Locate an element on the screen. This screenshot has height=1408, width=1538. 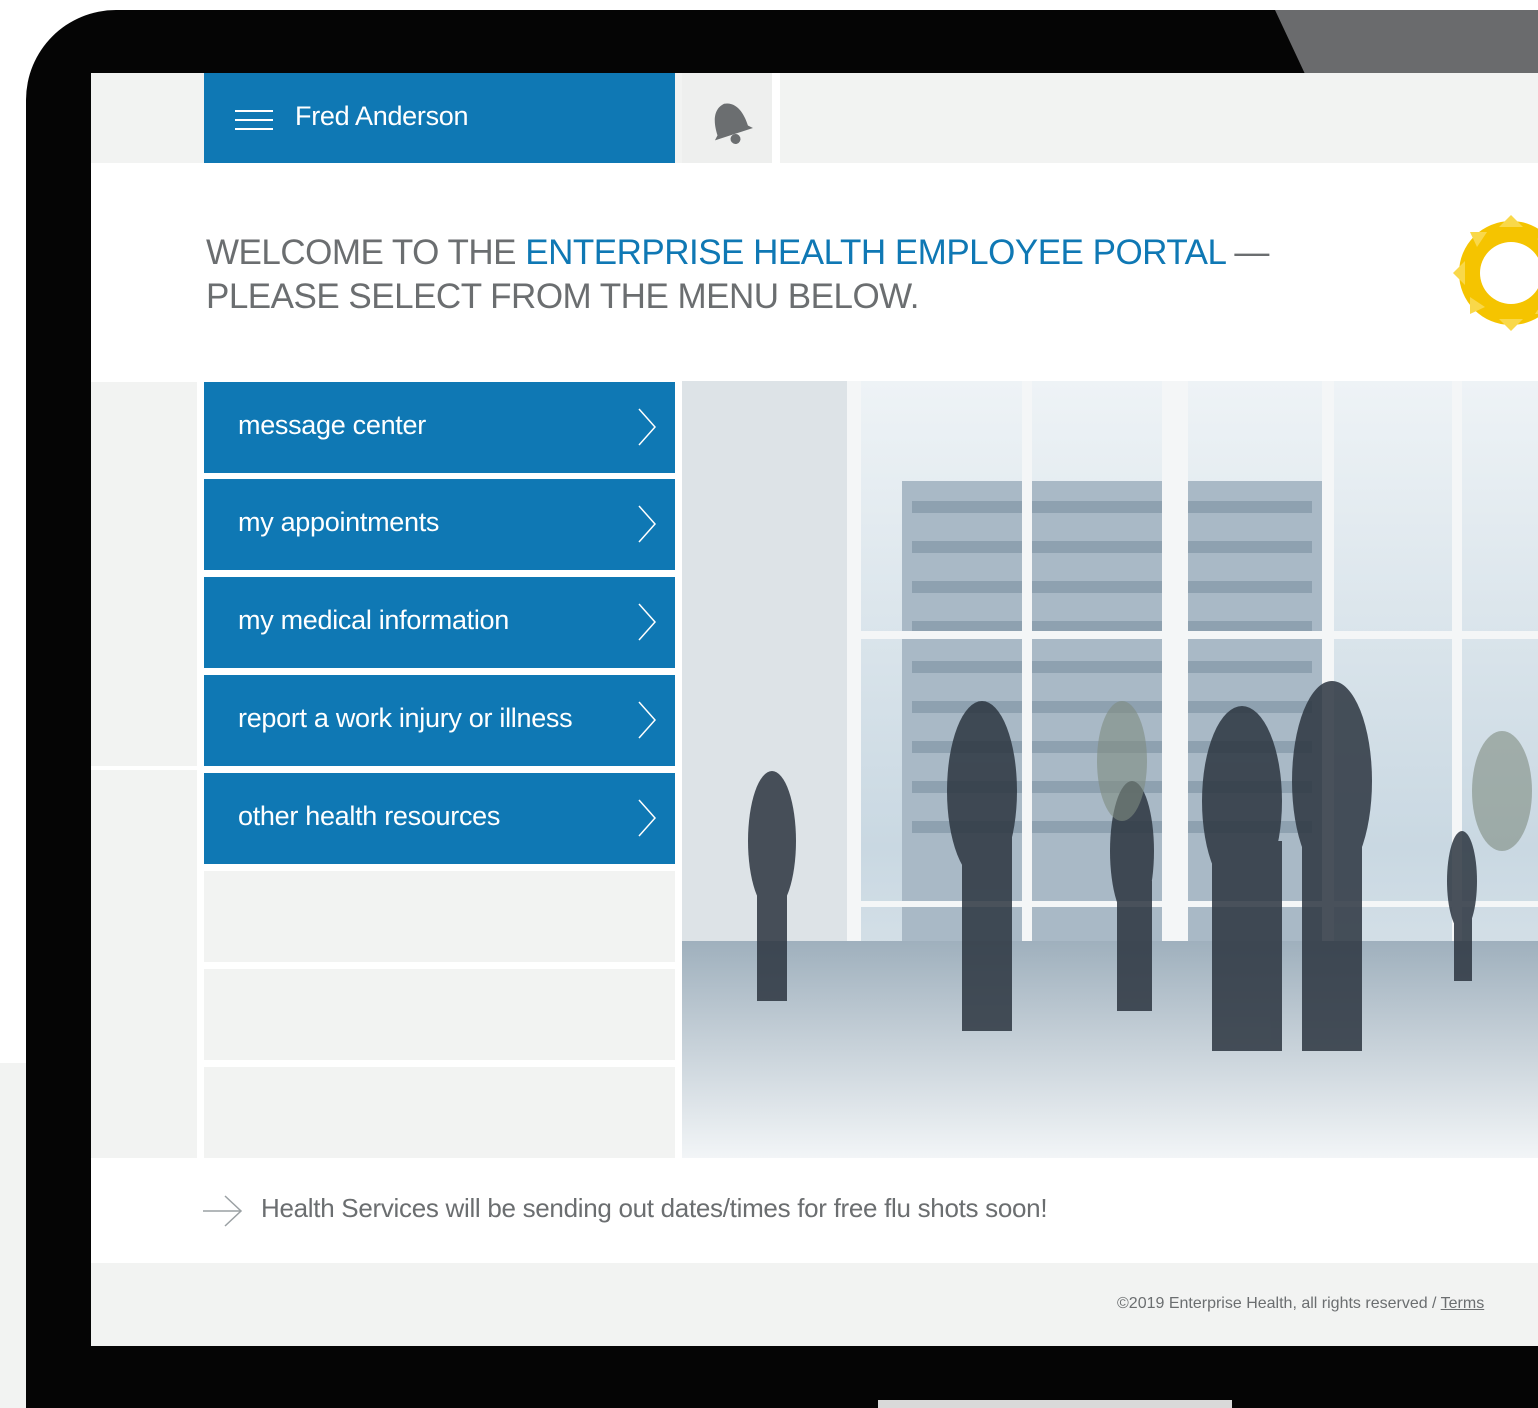
menu-item-other-health-resources: other health resources is located at coordinates (439, 818).